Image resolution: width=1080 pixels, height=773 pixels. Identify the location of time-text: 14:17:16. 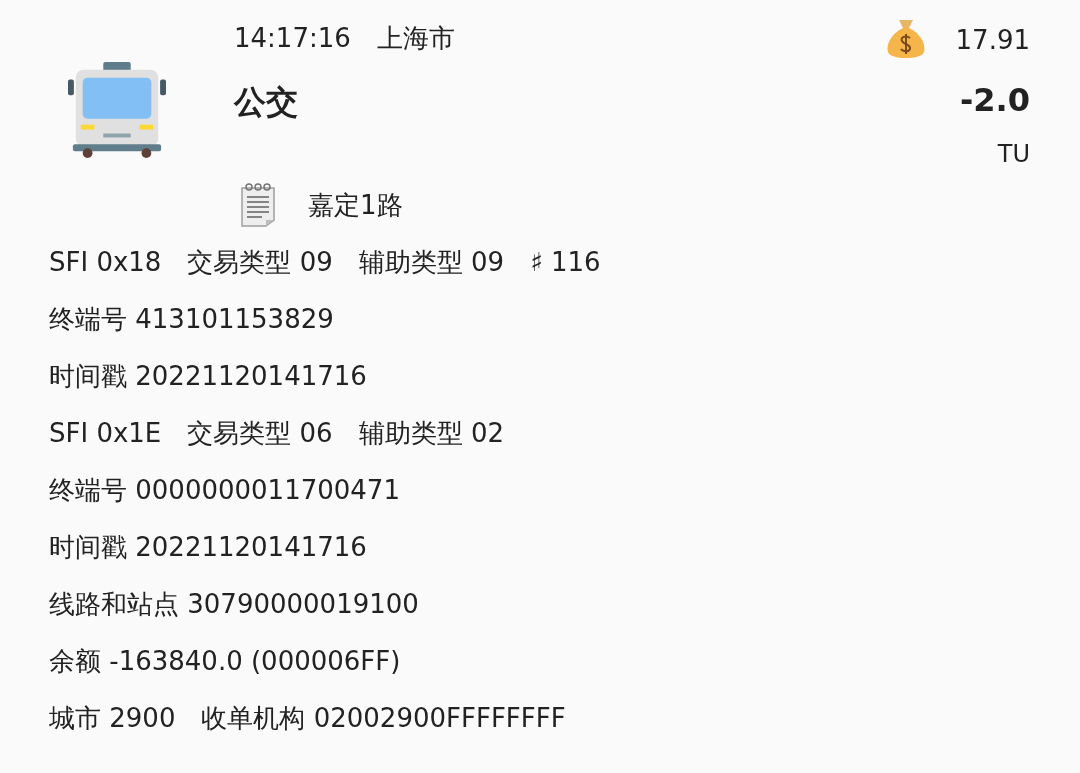
(292, 38).